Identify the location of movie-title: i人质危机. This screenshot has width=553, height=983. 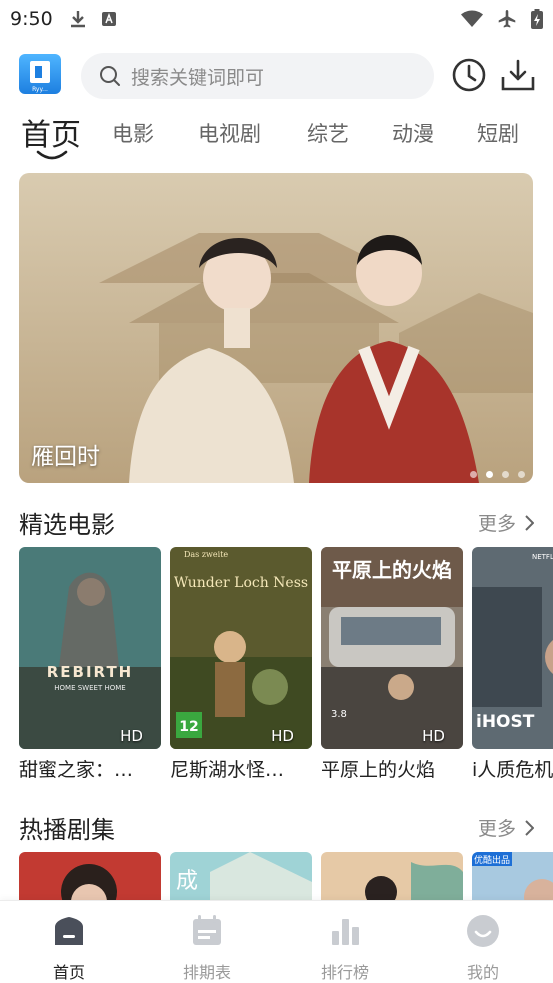
(512, 770).